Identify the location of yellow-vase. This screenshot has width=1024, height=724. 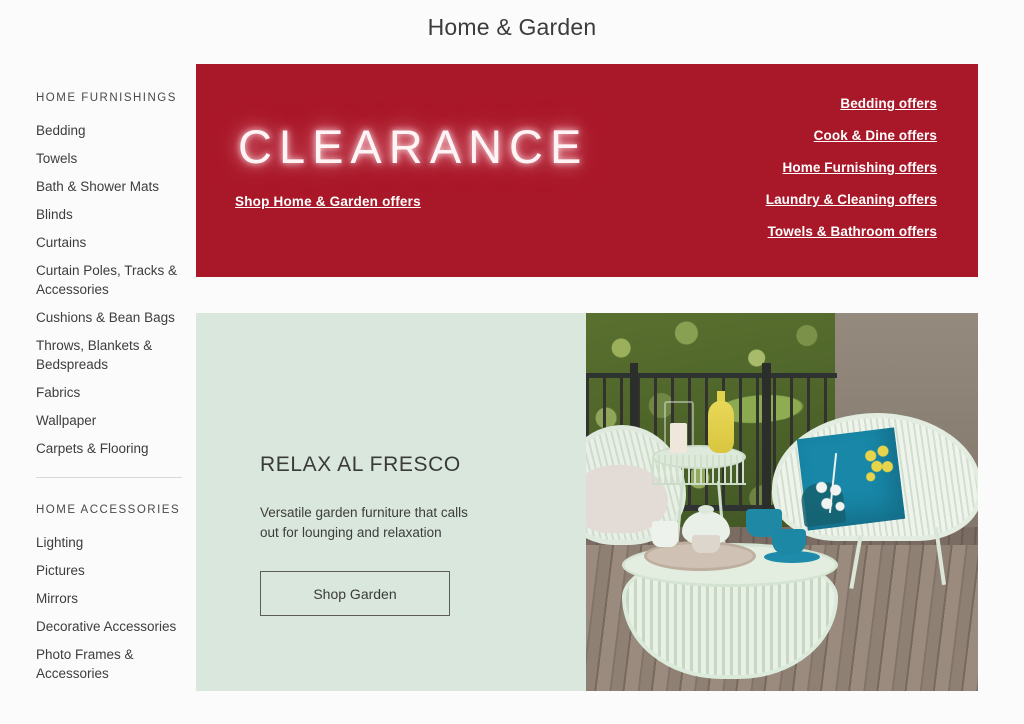
(721, 427).